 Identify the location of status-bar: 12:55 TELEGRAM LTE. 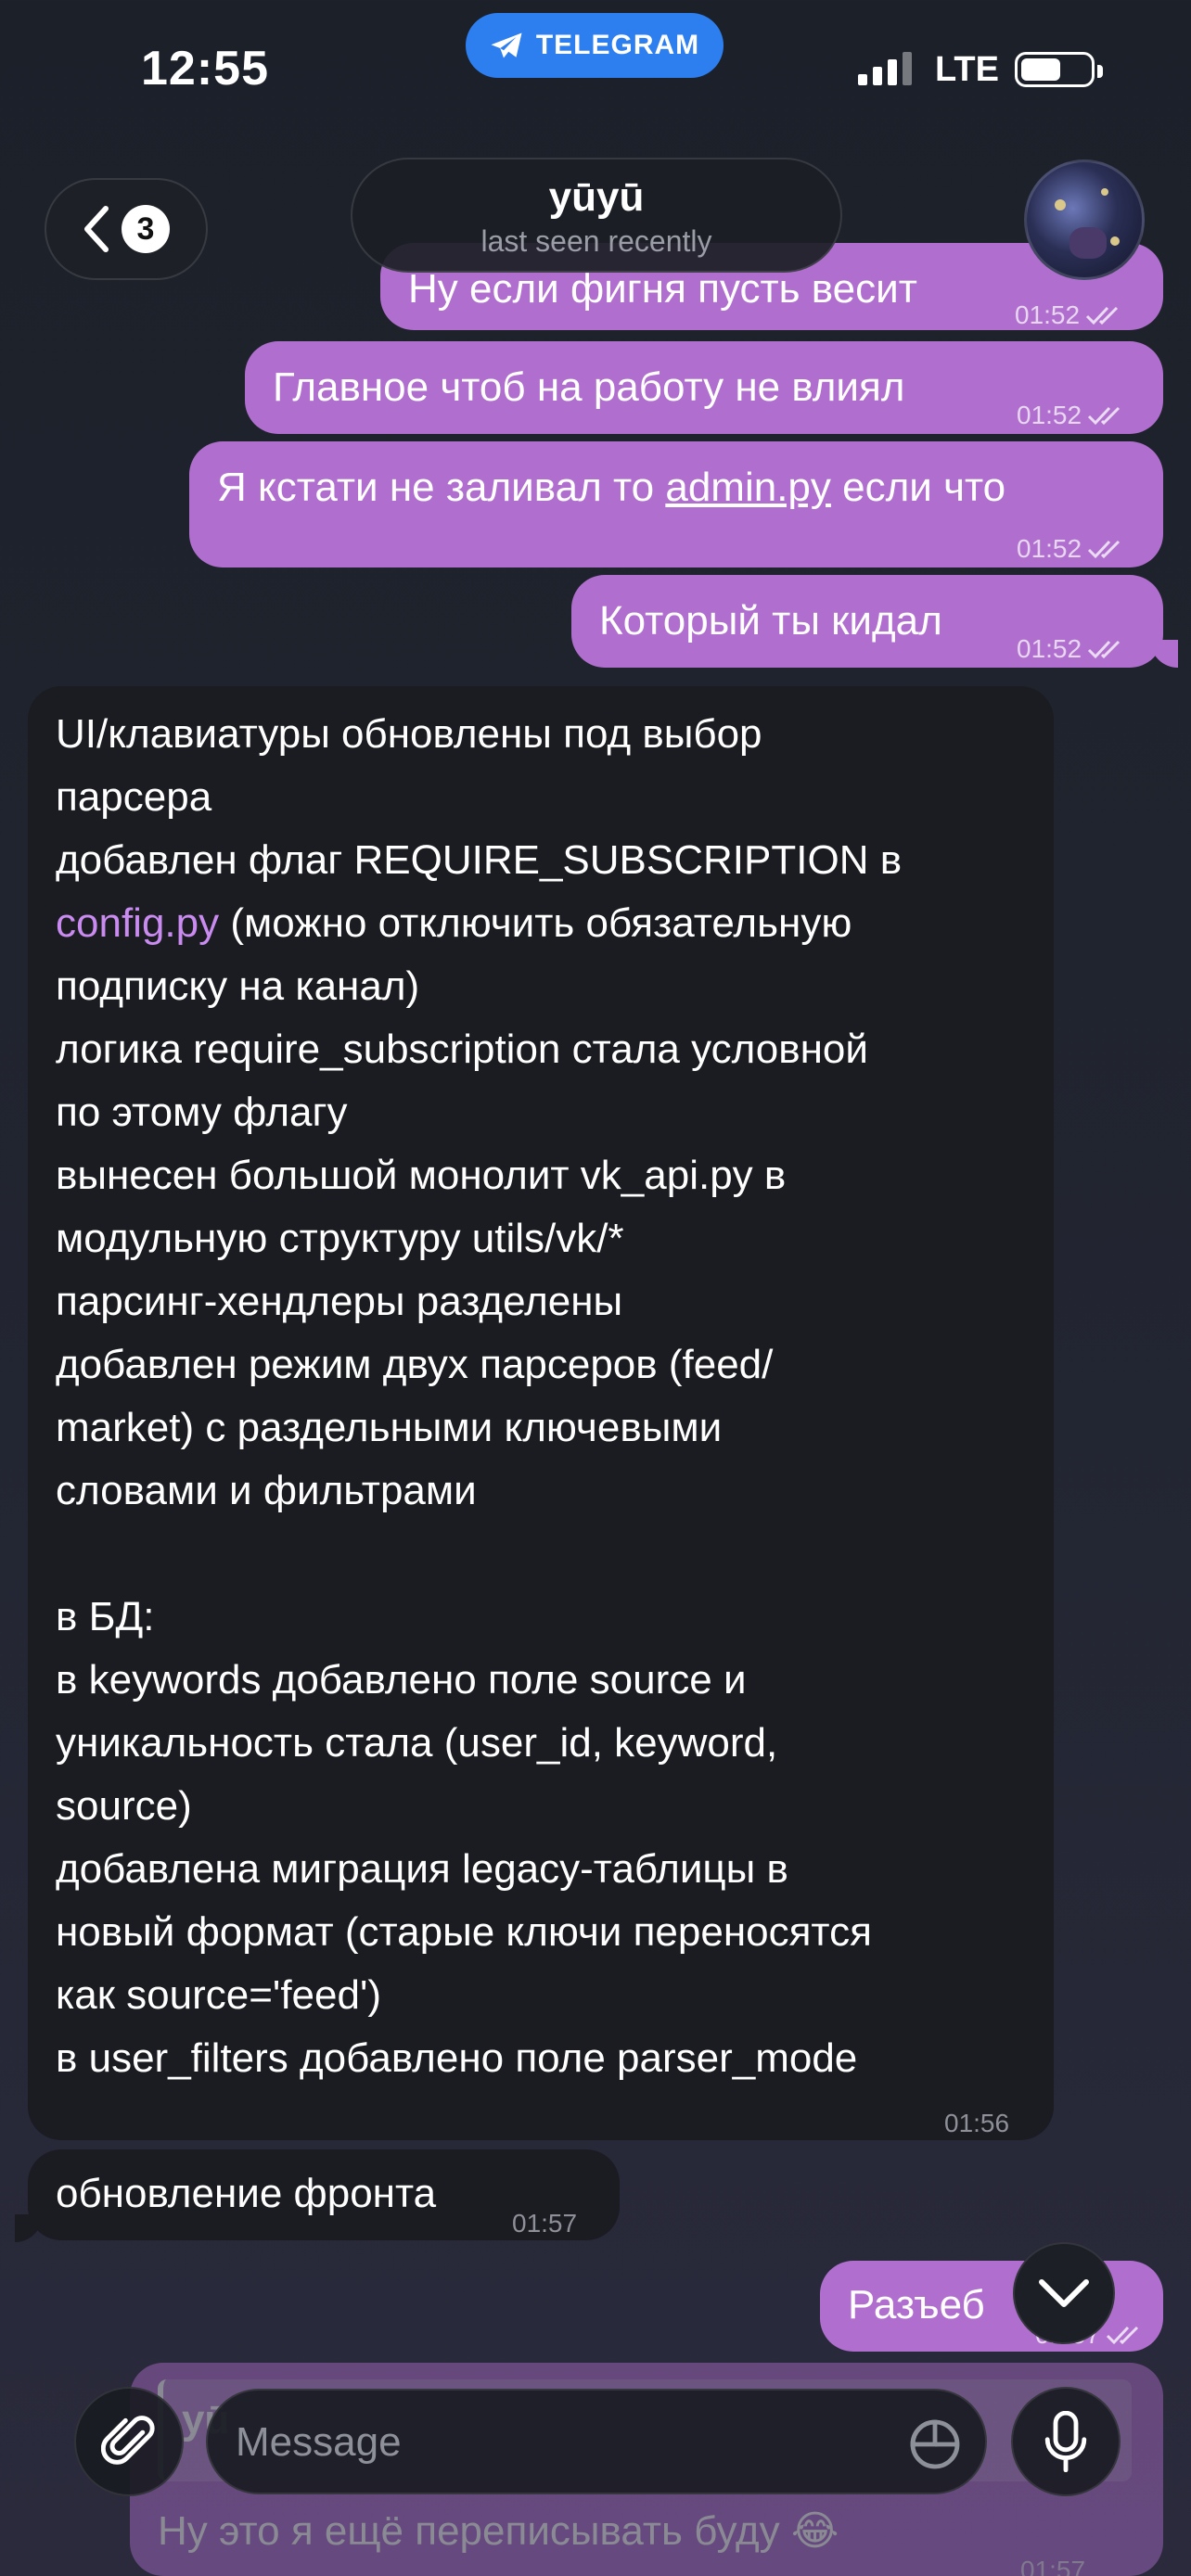
(595, 69).